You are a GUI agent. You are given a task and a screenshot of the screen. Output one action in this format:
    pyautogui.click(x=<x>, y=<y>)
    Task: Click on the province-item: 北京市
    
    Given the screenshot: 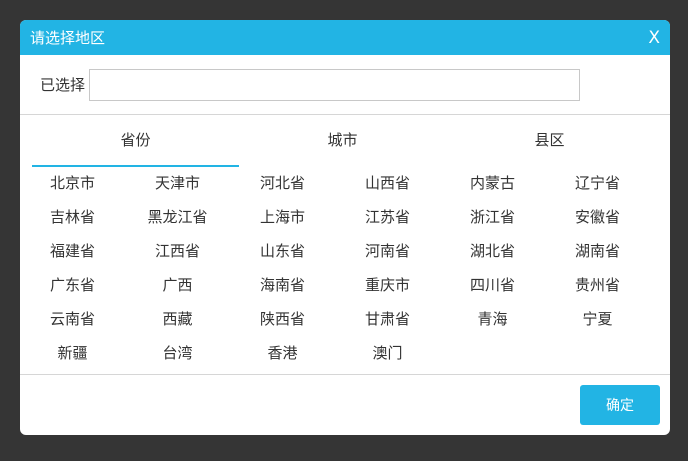 What is the action you would take?
    pyautogui.click(x=72, y=183)
    